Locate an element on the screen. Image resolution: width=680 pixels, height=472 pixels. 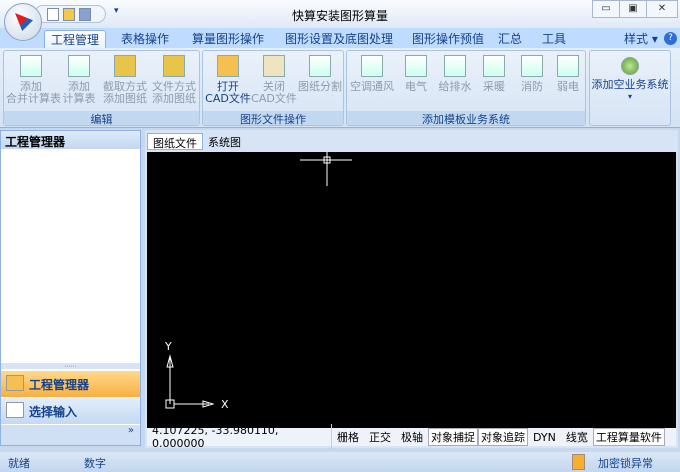
split-drawing-button: 图纸分割 is located at coordinates (320, 74).